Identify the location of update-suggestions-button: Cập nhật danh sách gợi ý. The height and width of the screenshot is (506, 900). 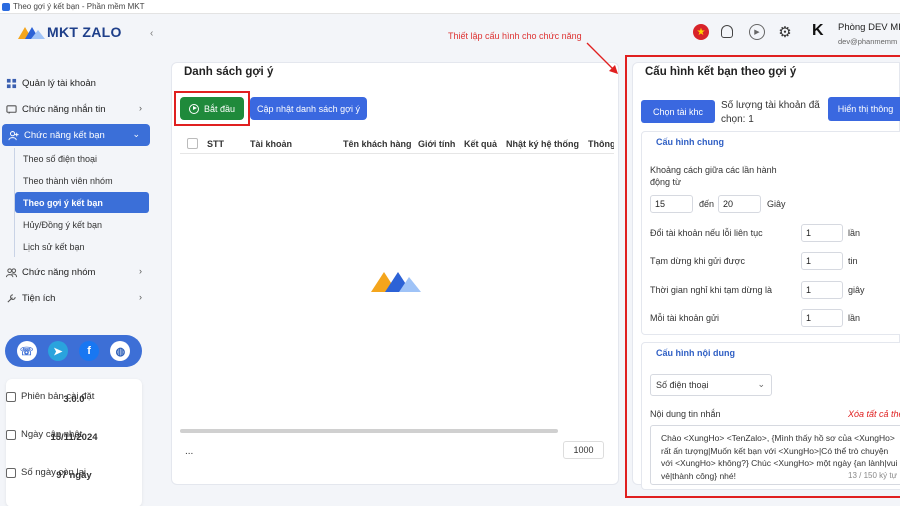
(308, 108).